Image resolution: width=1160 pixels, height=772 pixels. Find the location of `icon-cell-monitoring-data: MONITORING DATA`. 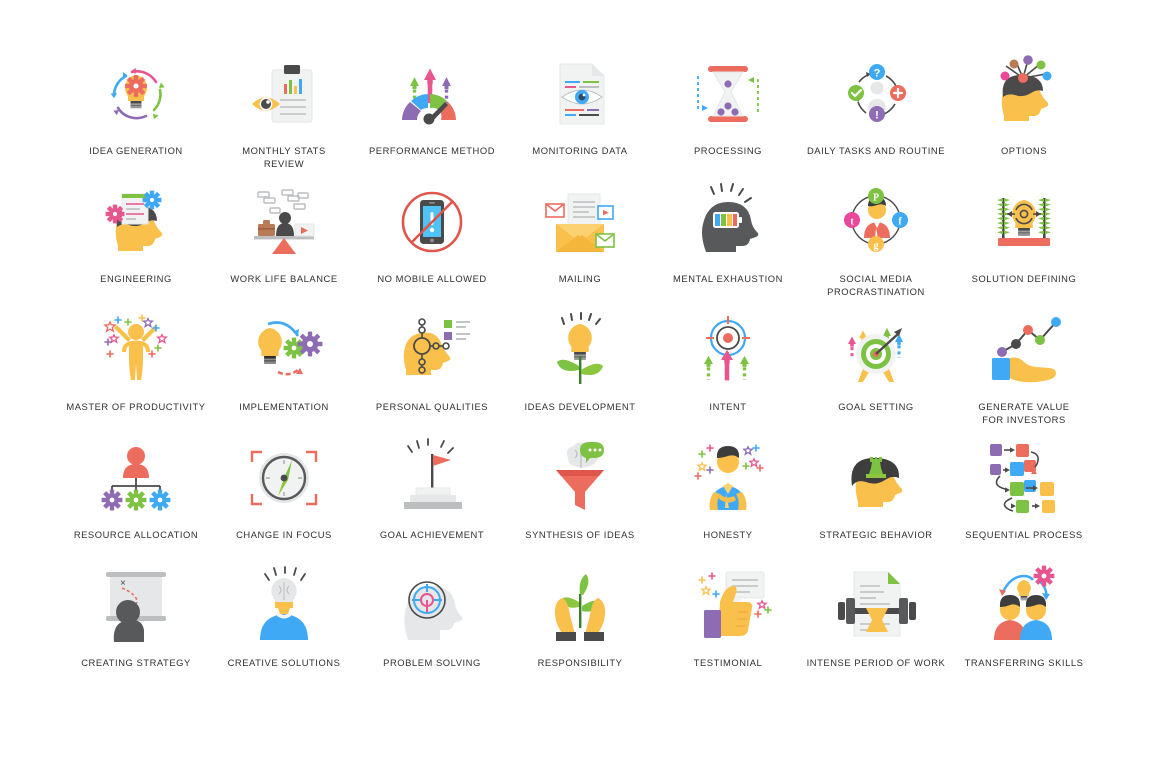

icon-cell-monitoring-data: MONITORING DATA is located at coordinates (580, 116).